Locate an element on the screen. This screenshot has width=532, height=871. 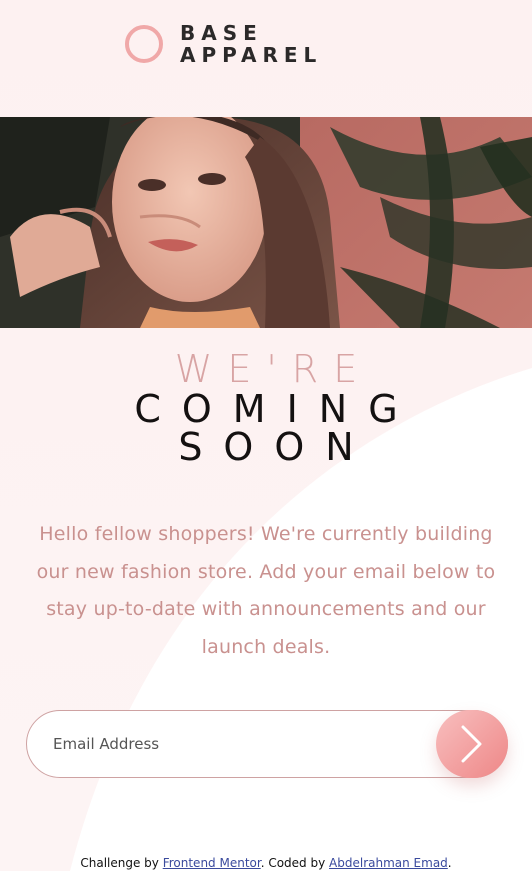
arrow-right-icon is located at coordinates (471, 744).